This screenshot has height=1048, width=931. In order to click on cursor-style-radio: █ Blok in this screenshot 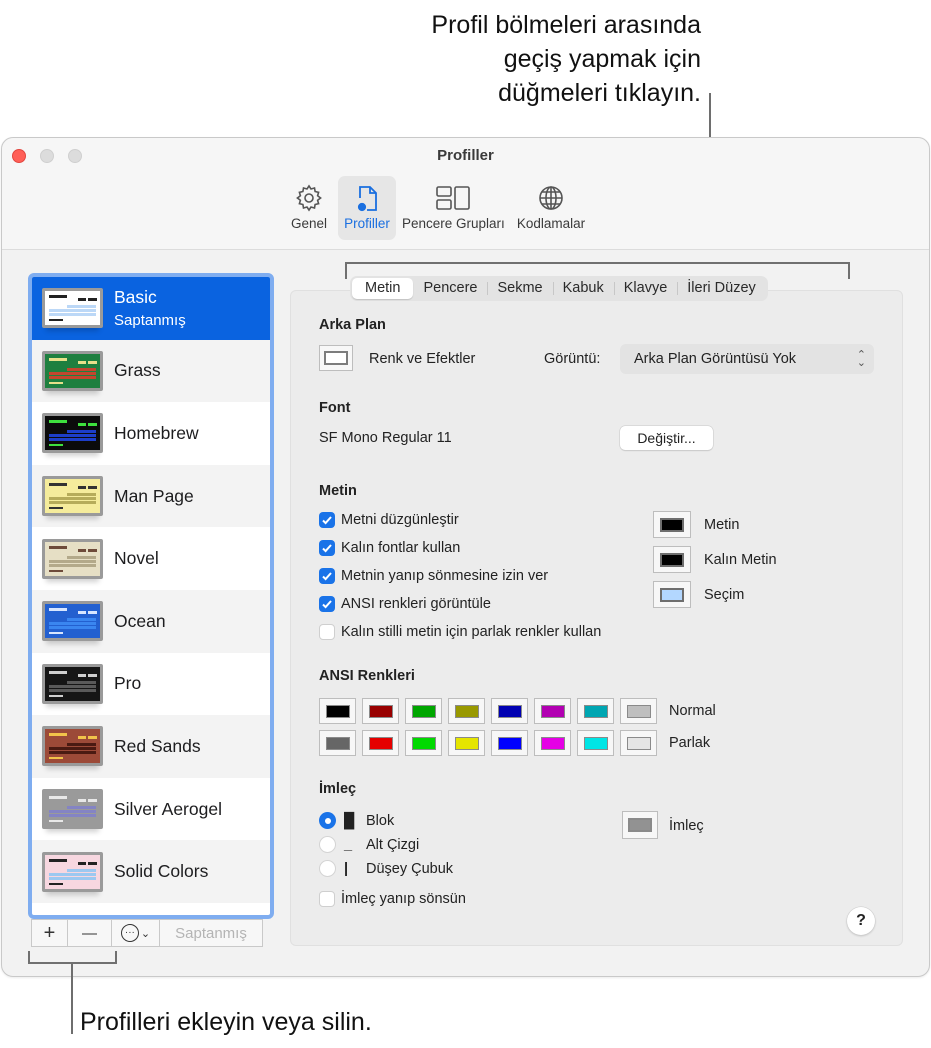, I will do `click(356, 820)`.